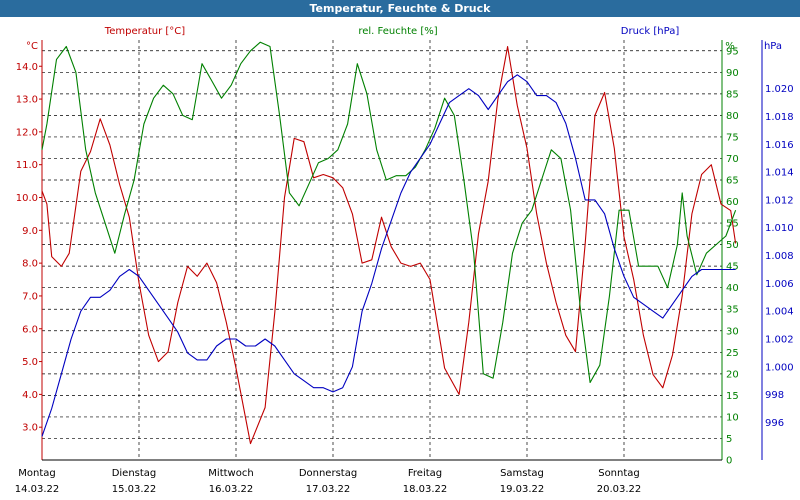  I want to click on tick-label-humidity: 75, so click(732, 137).